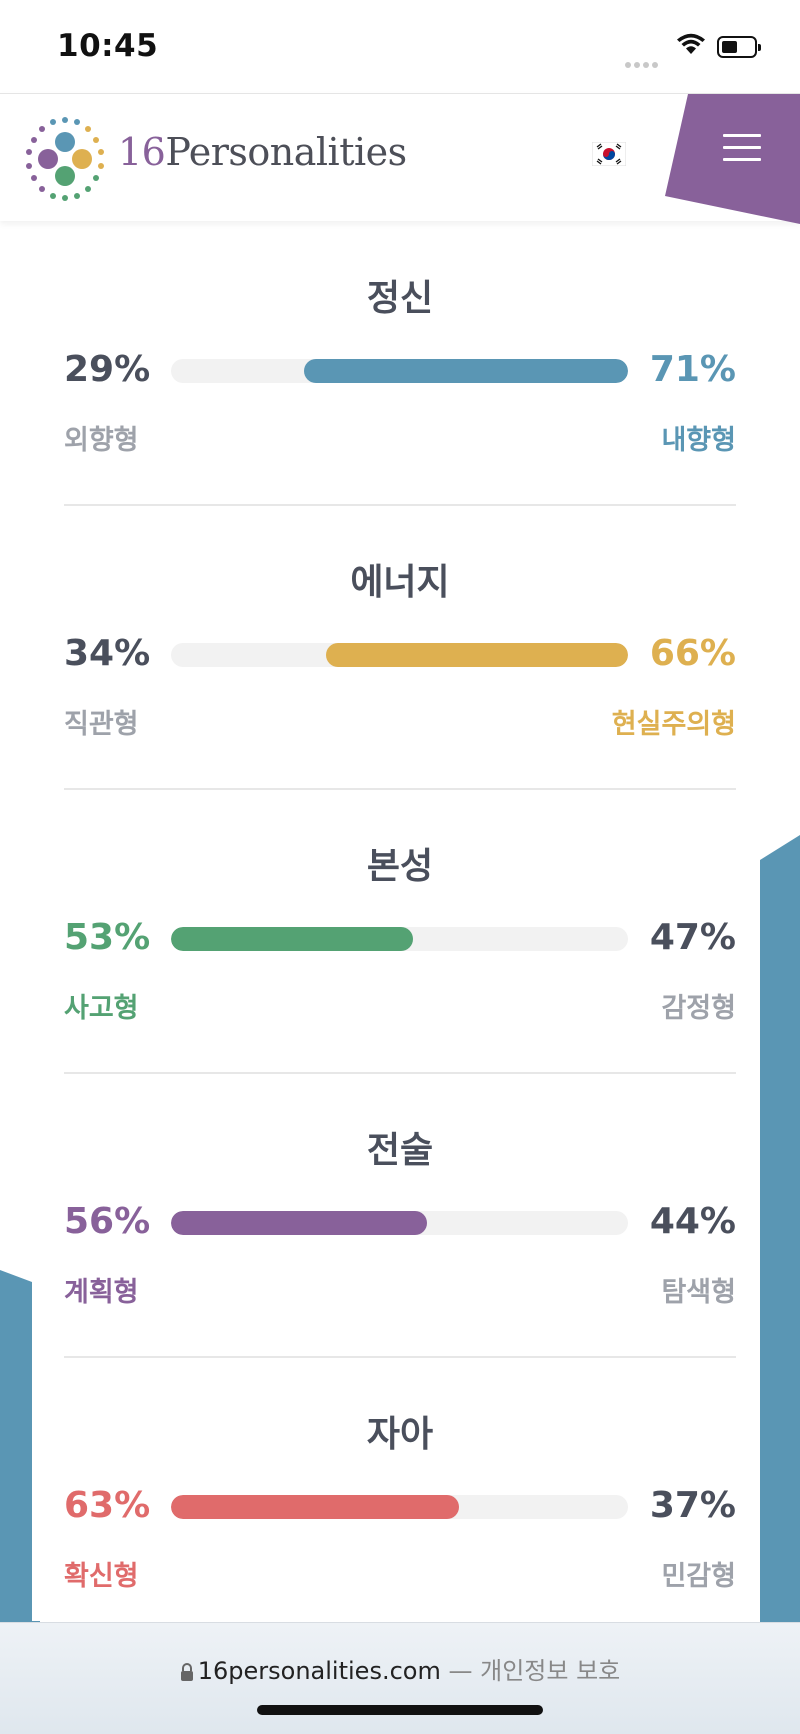 Image resolution: width=800 pixels, height=1734 pixels. I want to click on trait-identity: 자아 63% 37% 확신형 민감형, so click(400, 1499).